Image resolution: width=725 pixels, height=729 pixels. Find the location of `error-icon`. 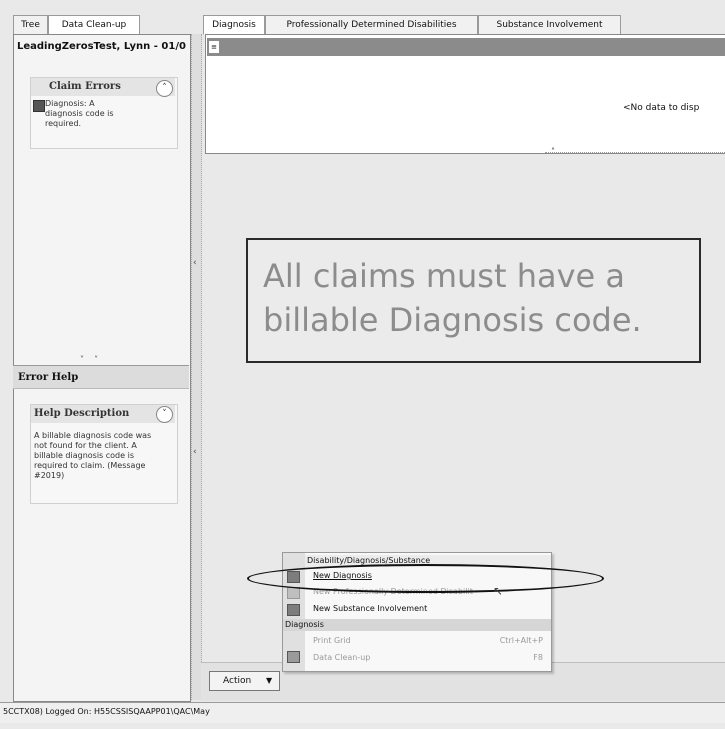

error-icon is located at coordinates (39, 106).